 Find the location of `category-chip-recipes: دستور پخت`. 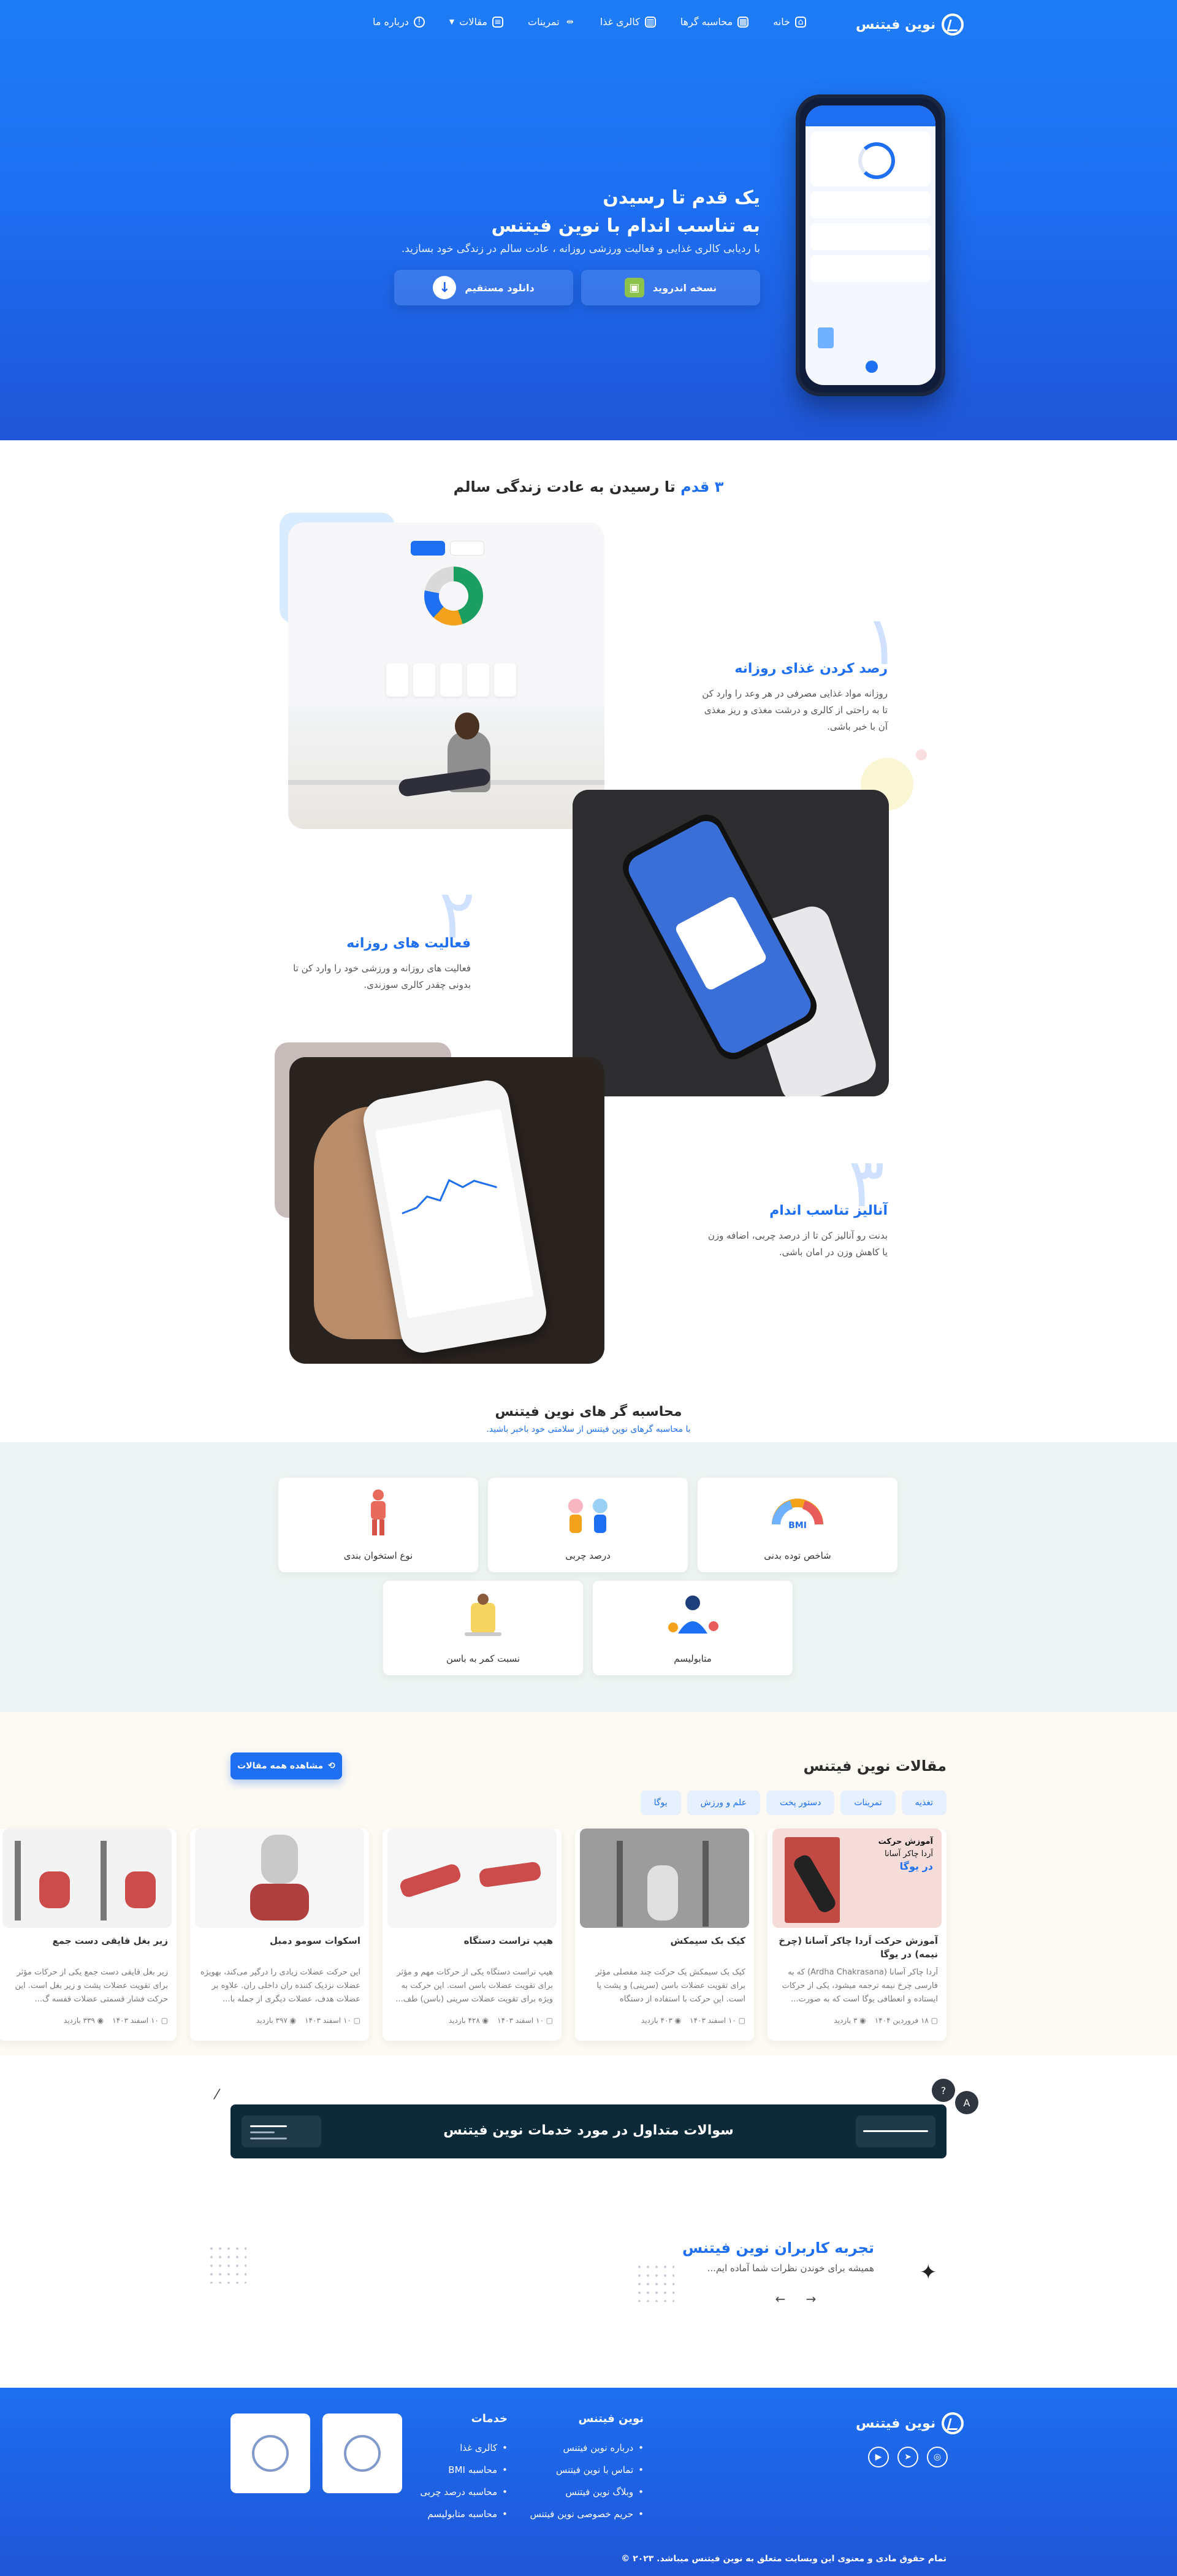

category-chip-recipes: دستور پخت is located at coordinates (800, 1803).